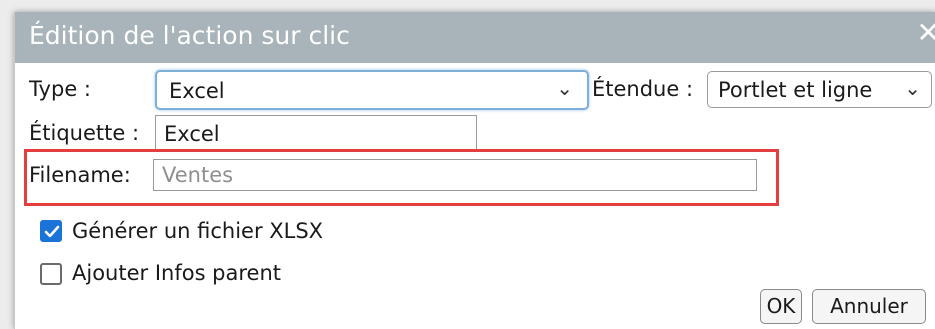 The height and width of the screenshot is (329, 935). Describe the element at coordinates (795, 90) in the screenshot. I see `scope-select-value: Portlet et ligne` at that location.